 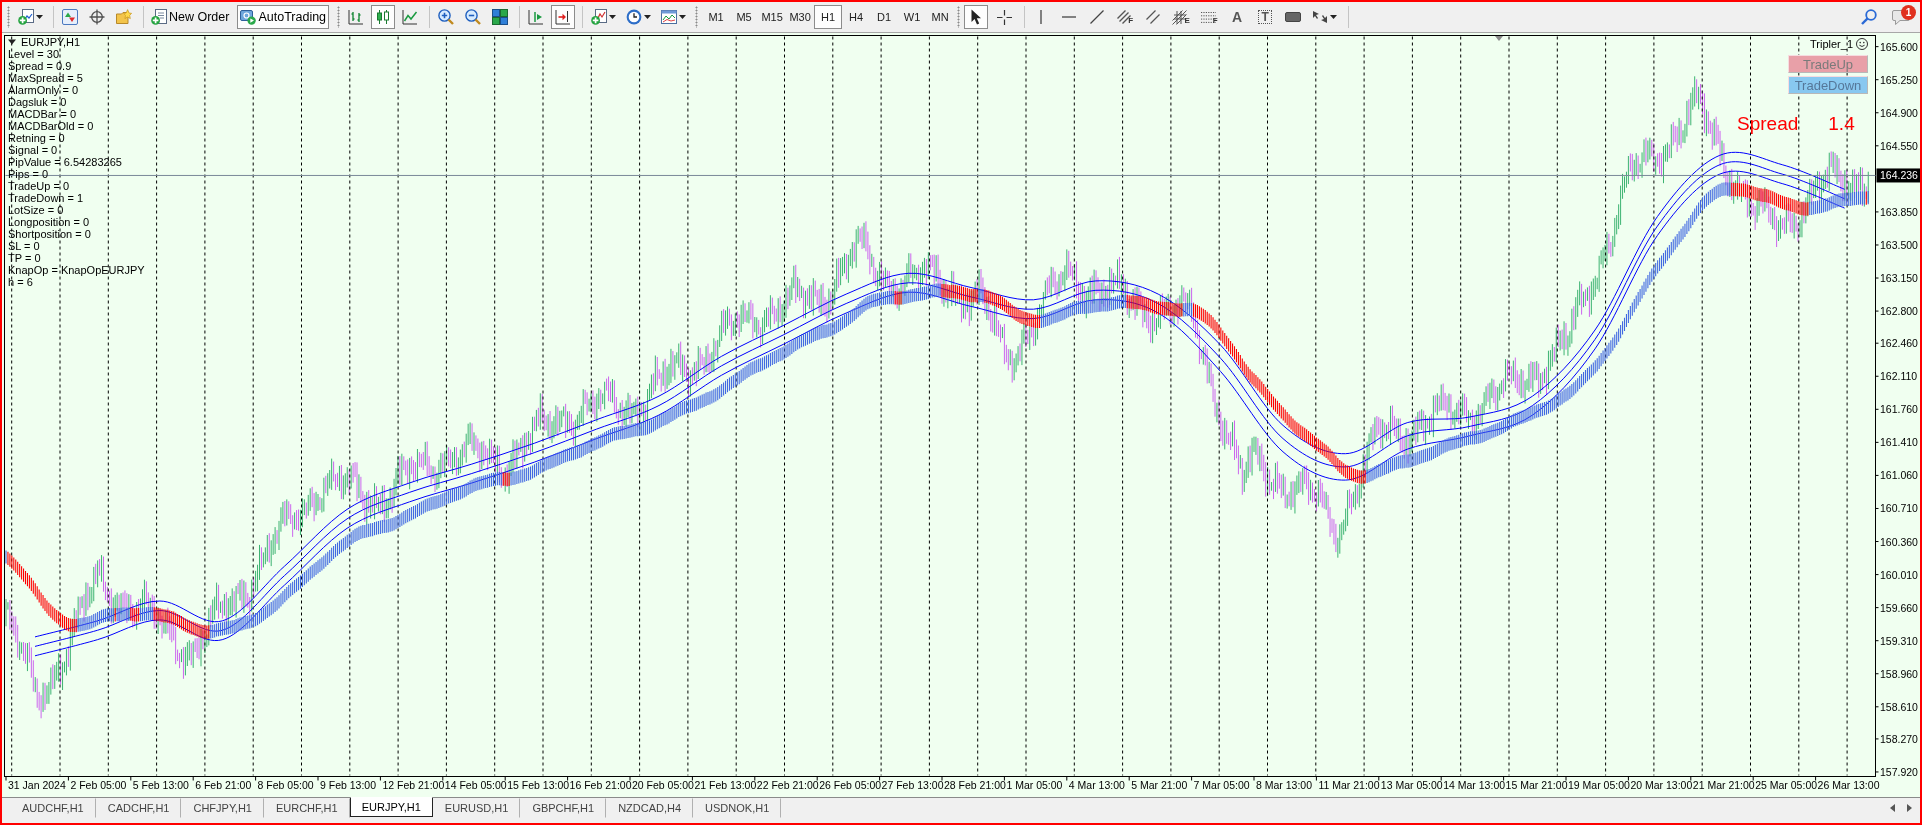 What do you see at coordinates (650, 808) in the screenshot?
I see `symbol-tab: NZDCAD,H4` at bounding box center [650, 808].